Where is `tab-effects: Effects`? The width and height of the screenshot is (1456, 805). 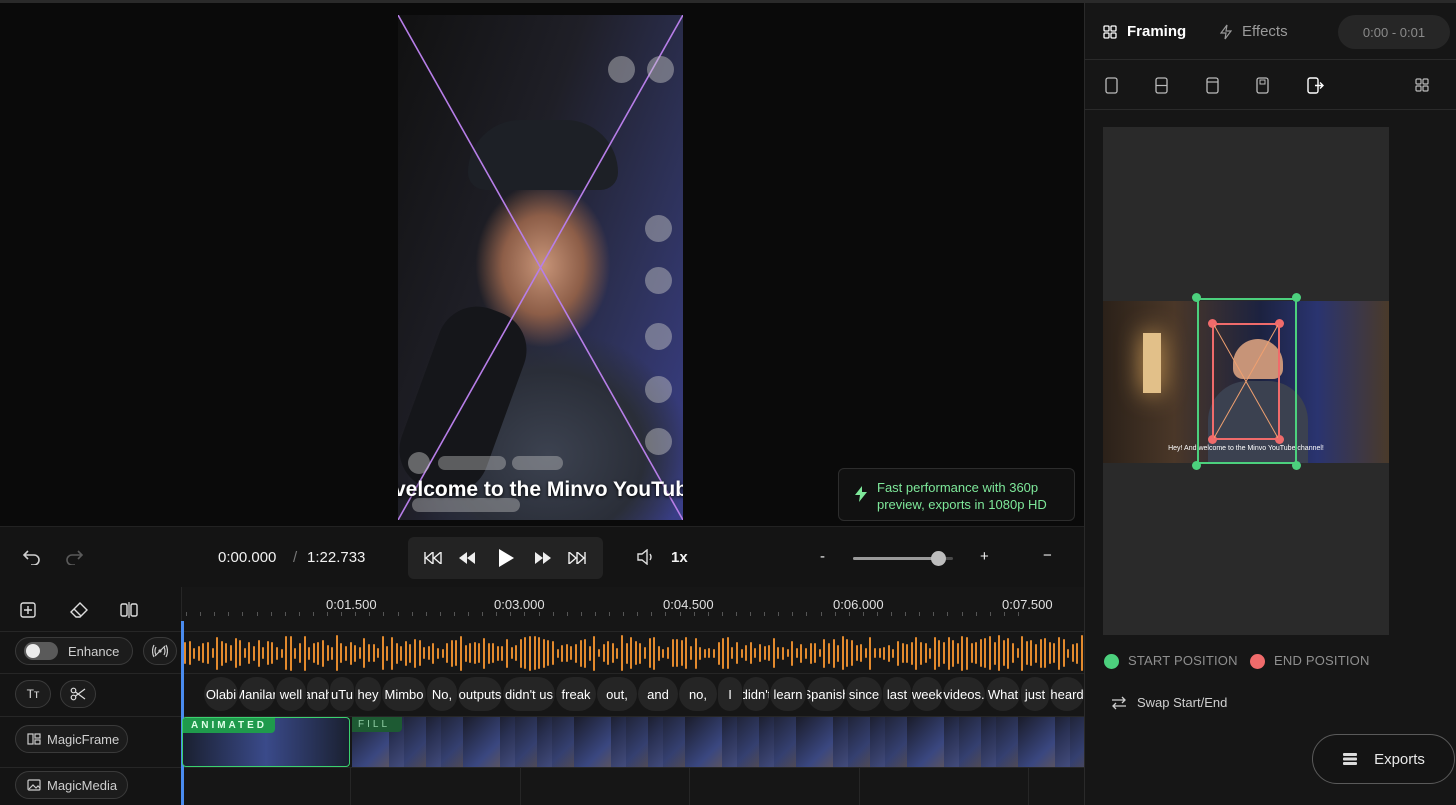 tab-effects: Effects is located at coordinates (1254, 31).